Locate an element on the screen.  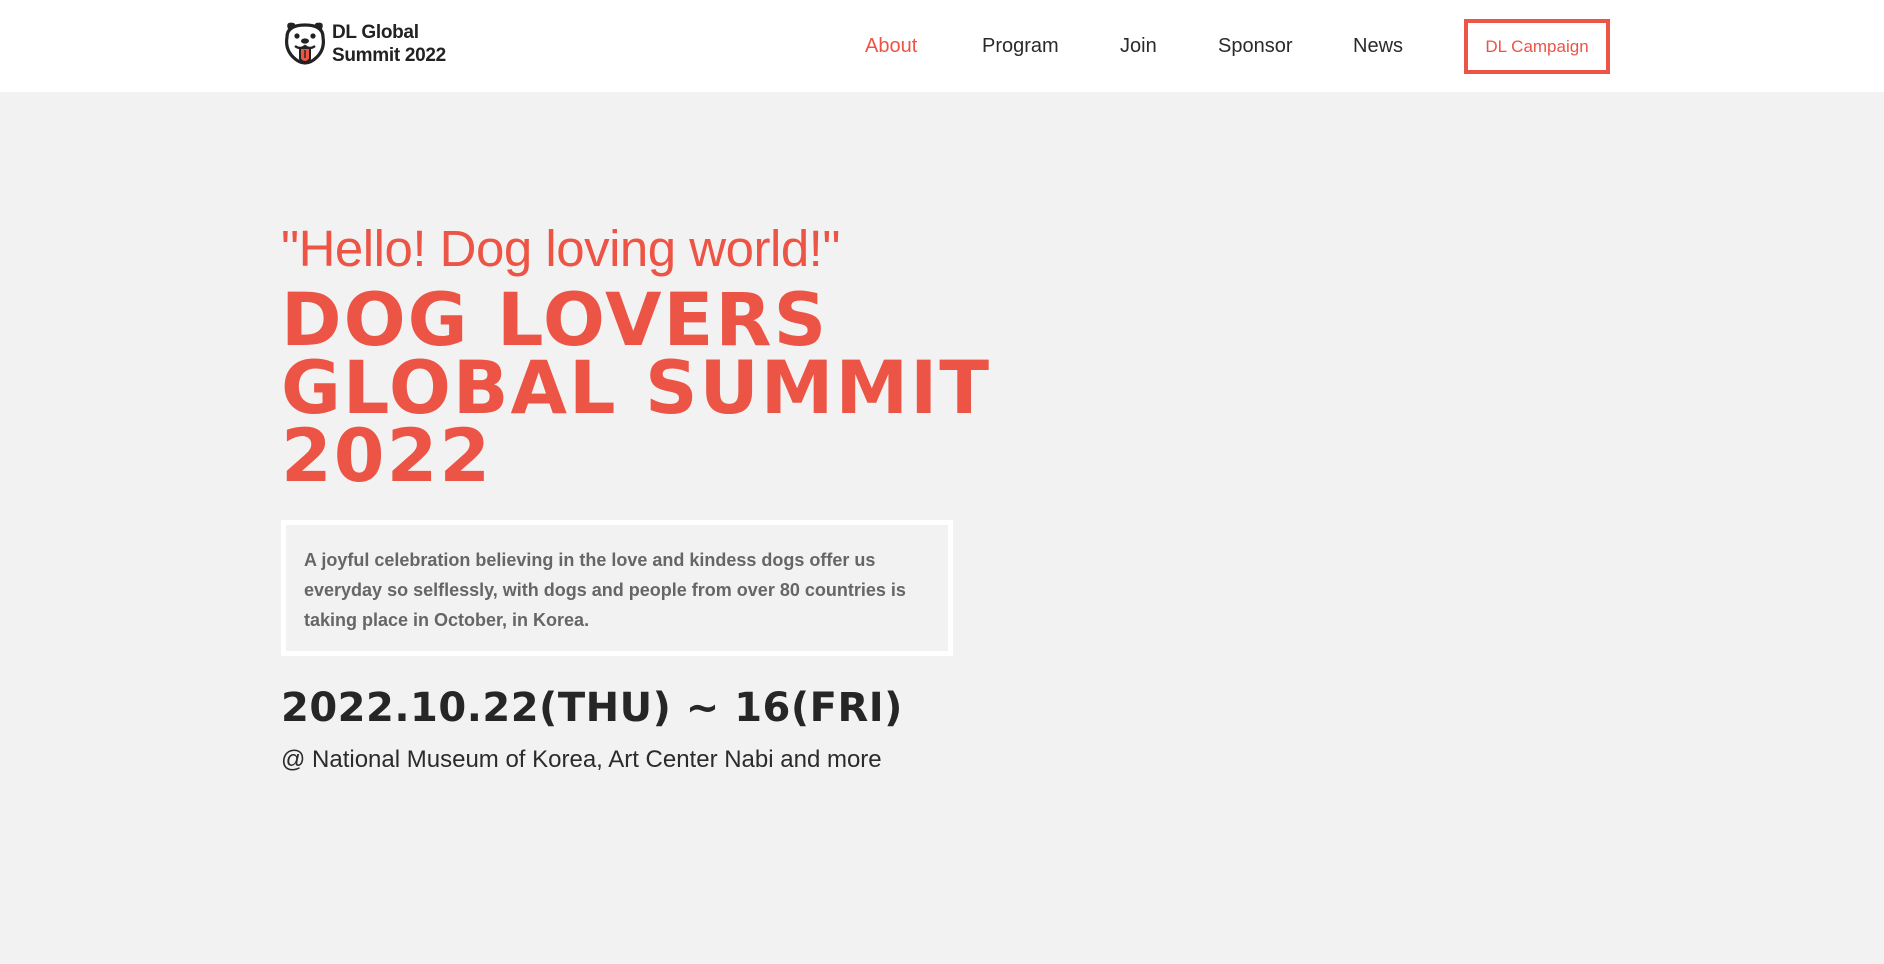
event-dates: 2022.10.22(THU) ~ 16(FRI) is located at coordinates (592, 708).